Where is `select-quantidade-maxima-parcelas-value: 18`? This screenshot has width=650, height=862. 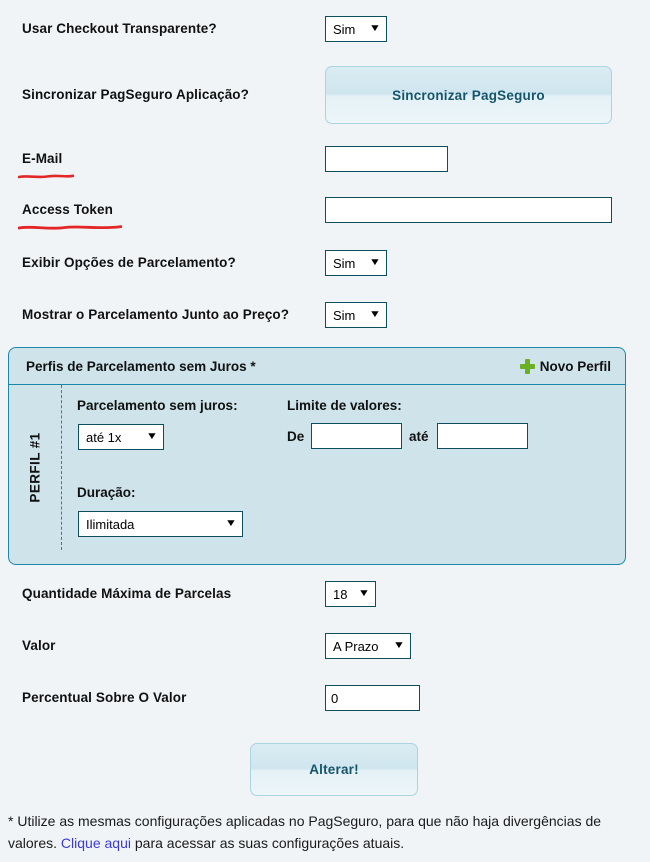 select-quantidade-maxima-parcelas-value: 18 is located at coordinates (340, 594).